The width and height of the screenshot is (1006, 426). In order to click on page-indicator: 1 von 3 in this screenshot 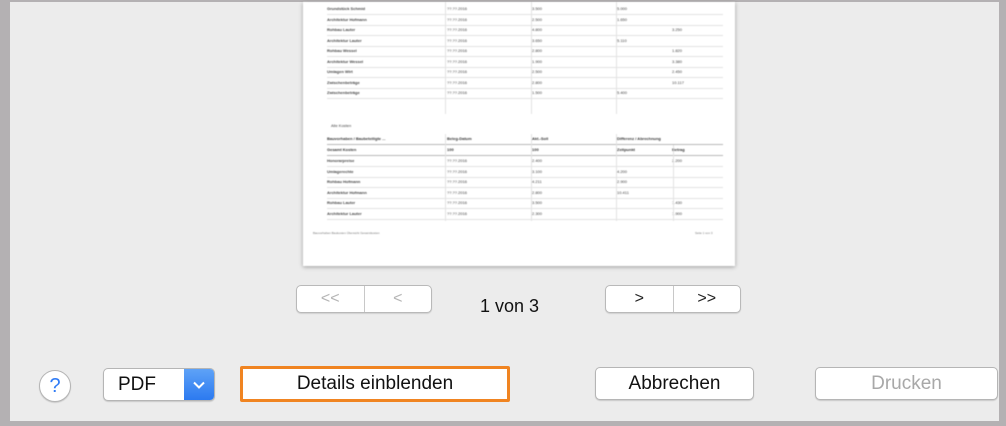, I will do `click(510, 306)`.